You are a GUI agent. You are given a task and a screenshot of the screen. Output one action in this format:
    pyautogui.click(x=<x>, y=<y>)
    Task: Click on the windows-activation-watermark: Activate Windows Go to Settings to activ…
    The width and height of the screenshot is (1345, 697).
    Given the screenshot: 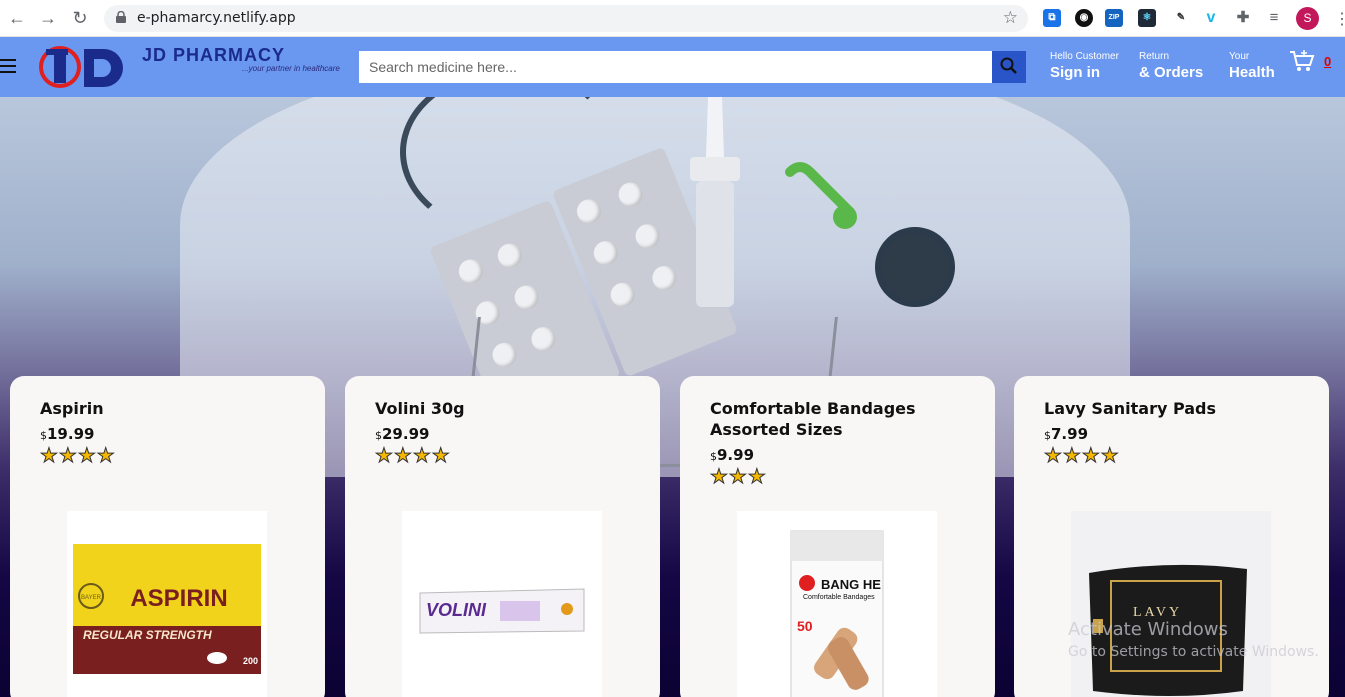 What is the action you would take?
    pyautogui.click(x=1193, y=639)
    